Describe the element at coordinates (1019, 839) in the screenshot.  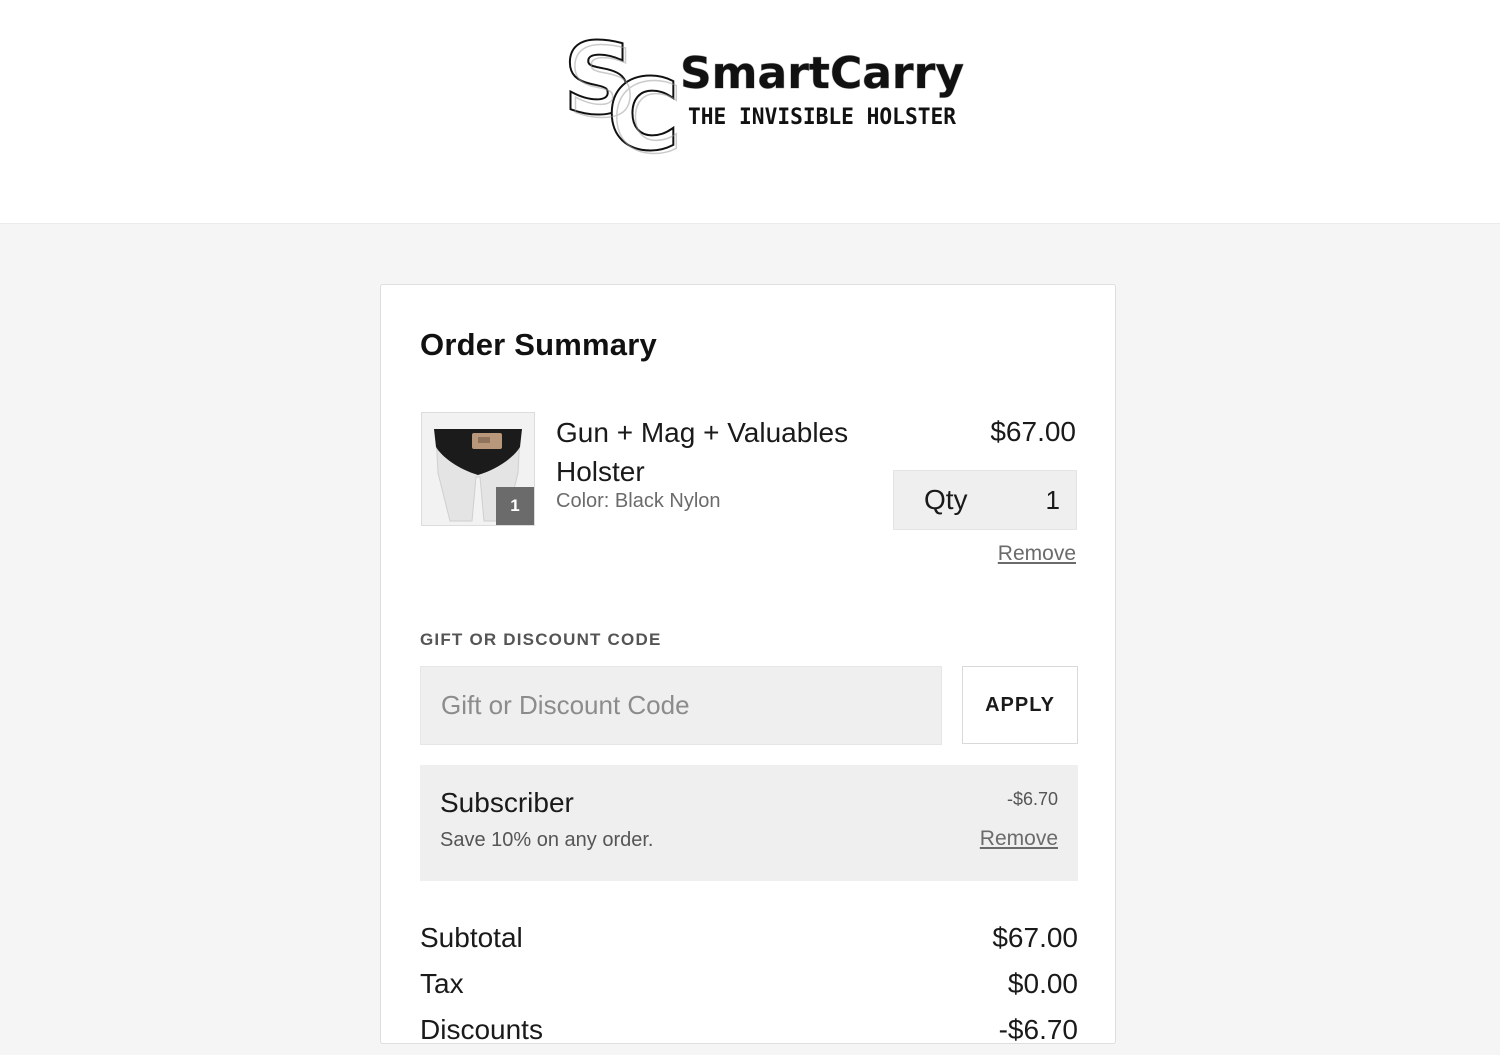
I see `remove-discount-link: Remove` at that location.